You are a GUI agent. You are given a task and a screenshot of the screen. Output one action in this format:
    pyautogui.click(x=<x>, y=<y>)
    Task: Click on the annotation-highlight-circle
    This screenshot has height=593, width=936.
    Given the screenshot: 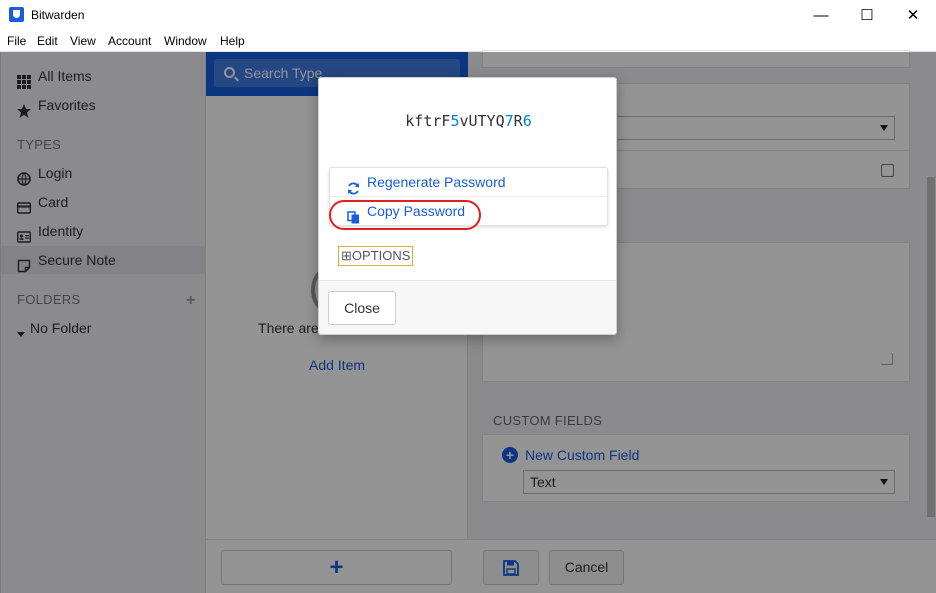 What is the action you would take?
    pyautogui.click(x=405, y=215)
    